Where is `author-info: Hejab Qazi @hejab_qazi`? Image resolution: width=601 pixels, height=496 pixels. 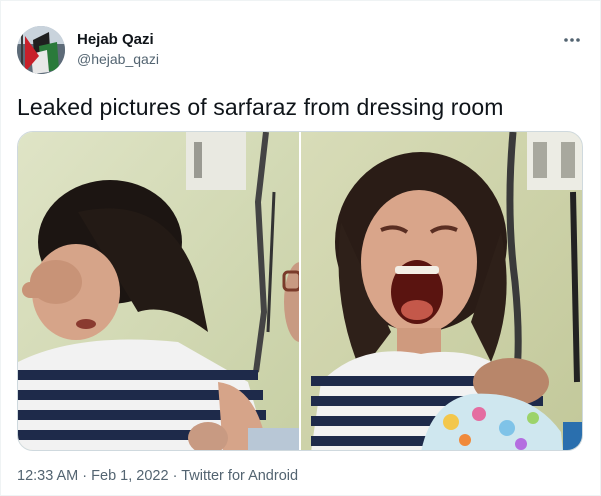
author-info: Hejab Qazi @hejab_qazi is located at coordinates (118, 49).